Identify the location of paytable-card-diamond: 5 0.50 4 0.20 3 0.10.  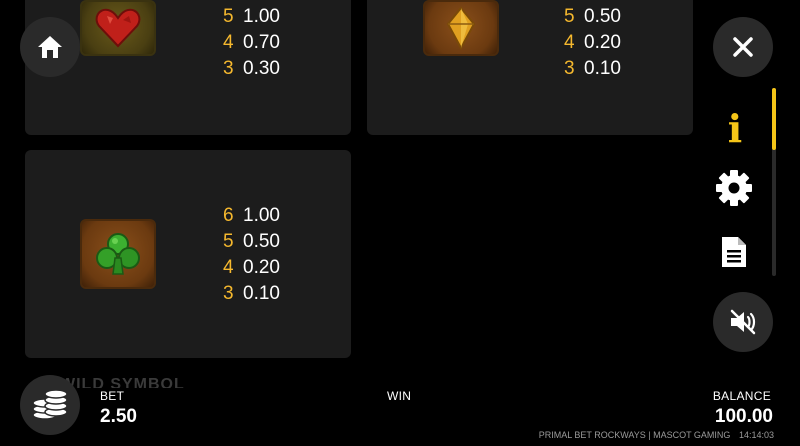
(530, 67).